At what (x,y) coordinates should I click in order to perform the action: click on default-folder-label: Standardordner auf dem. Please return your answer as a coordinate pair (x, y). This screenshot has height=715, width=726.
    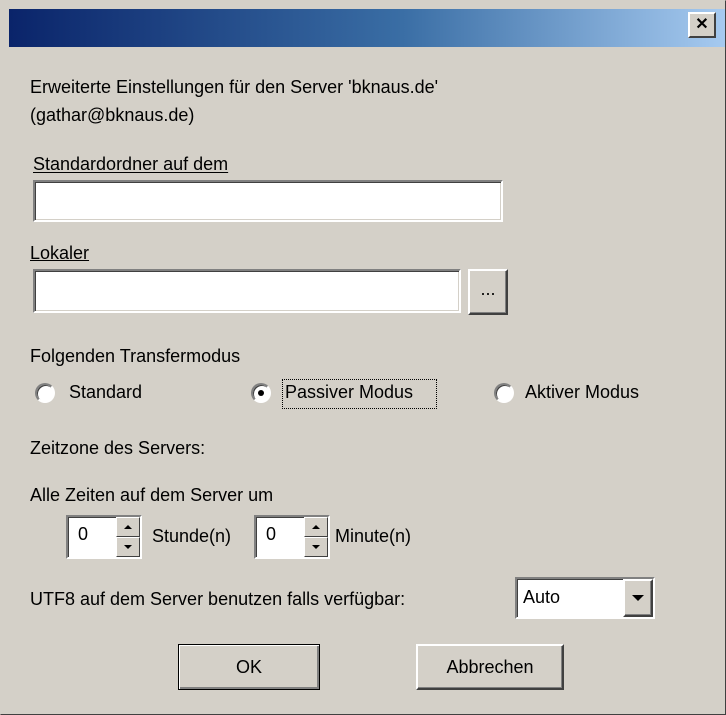
    Looking at the image, I should click on (131, 164).